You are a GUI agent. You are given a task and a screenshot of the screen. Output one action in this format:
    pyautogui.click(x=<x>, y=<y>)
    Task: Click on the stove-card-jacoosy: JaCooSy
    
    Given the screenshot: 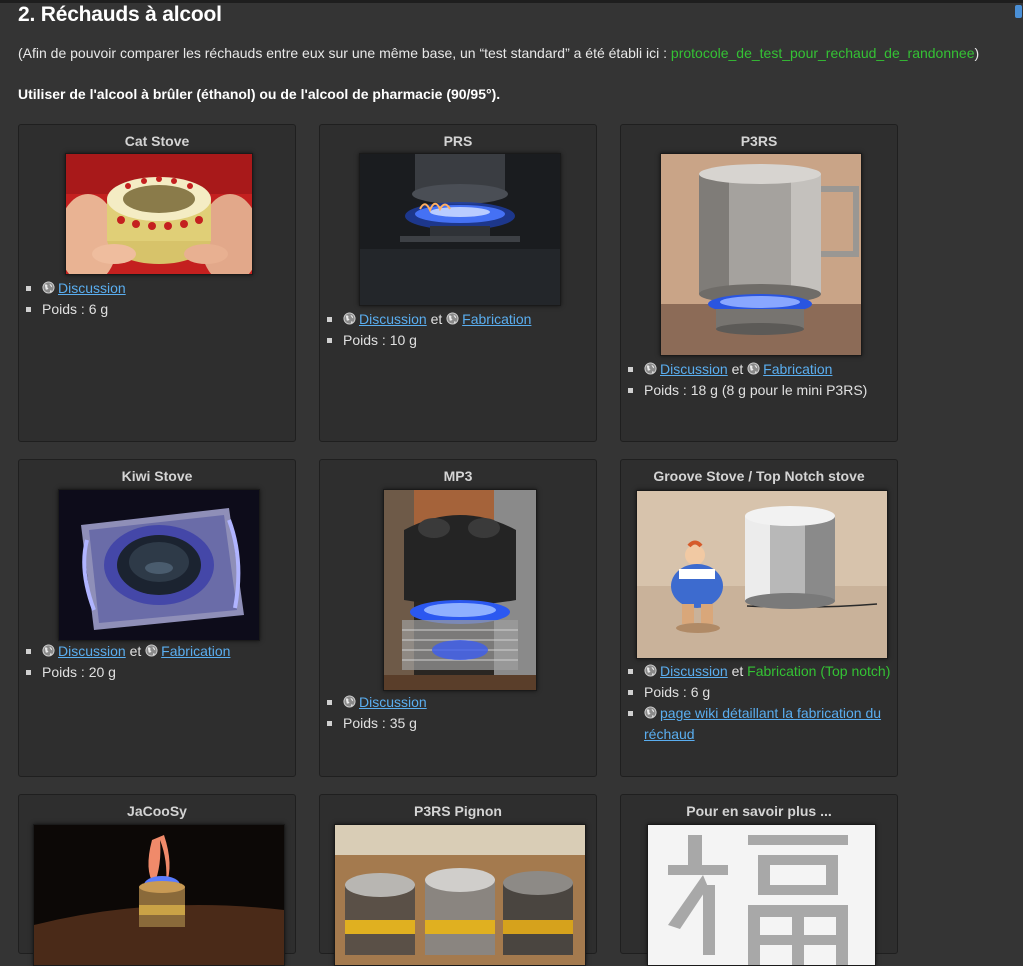 What is the action you would take?
    pyautogui.click(x=157, y=880)
    